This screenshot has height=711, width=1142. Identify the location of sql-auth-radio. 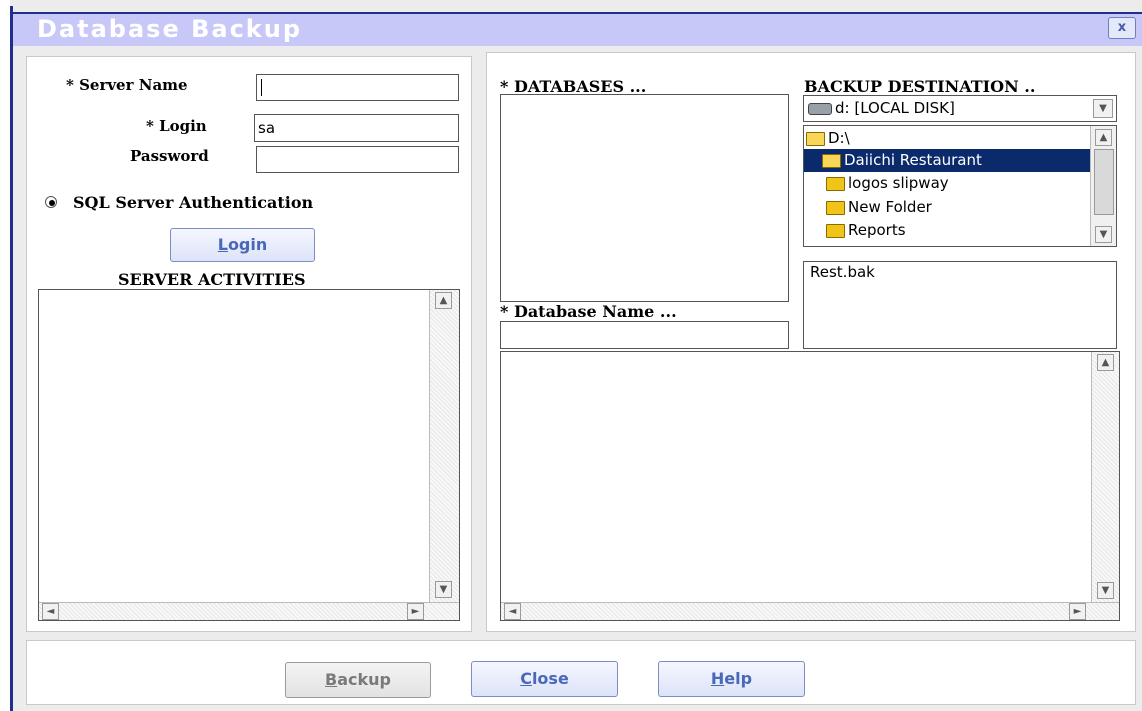
(51, 202).